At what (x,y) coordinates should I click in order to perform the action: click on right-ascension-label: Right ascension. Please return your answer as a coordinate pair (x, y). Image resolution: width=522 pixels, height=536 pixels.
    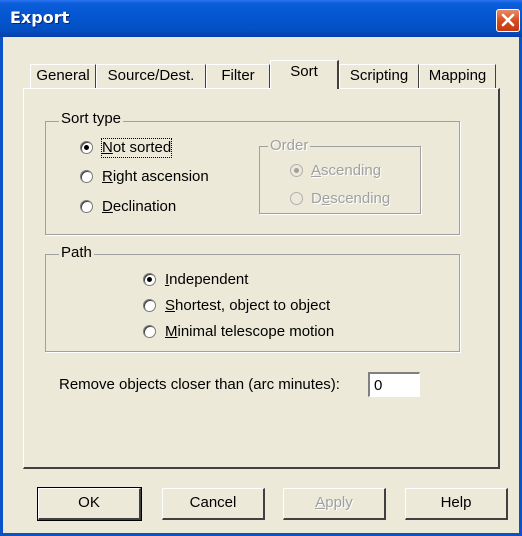
    Looking at the image, I should click on (155, 177).